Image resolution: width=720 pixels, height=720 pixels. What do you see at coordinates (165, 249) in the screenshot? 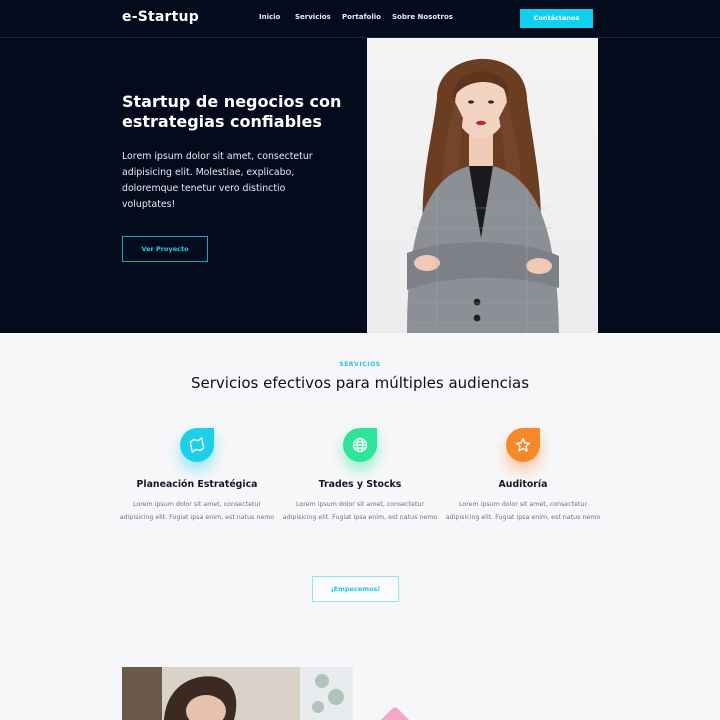
I see `view-project-button: Ver Proyecto` at bounding box center [165, 249].